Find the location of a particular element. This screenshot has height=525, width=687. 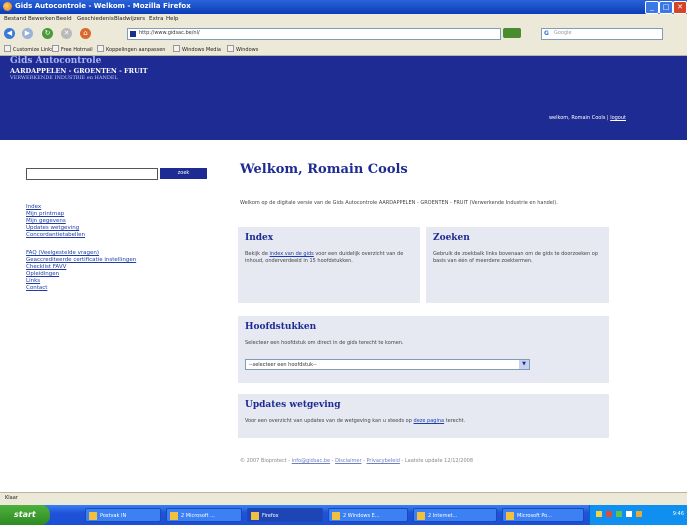

firefox-icon is located at coordinates (7, 6).